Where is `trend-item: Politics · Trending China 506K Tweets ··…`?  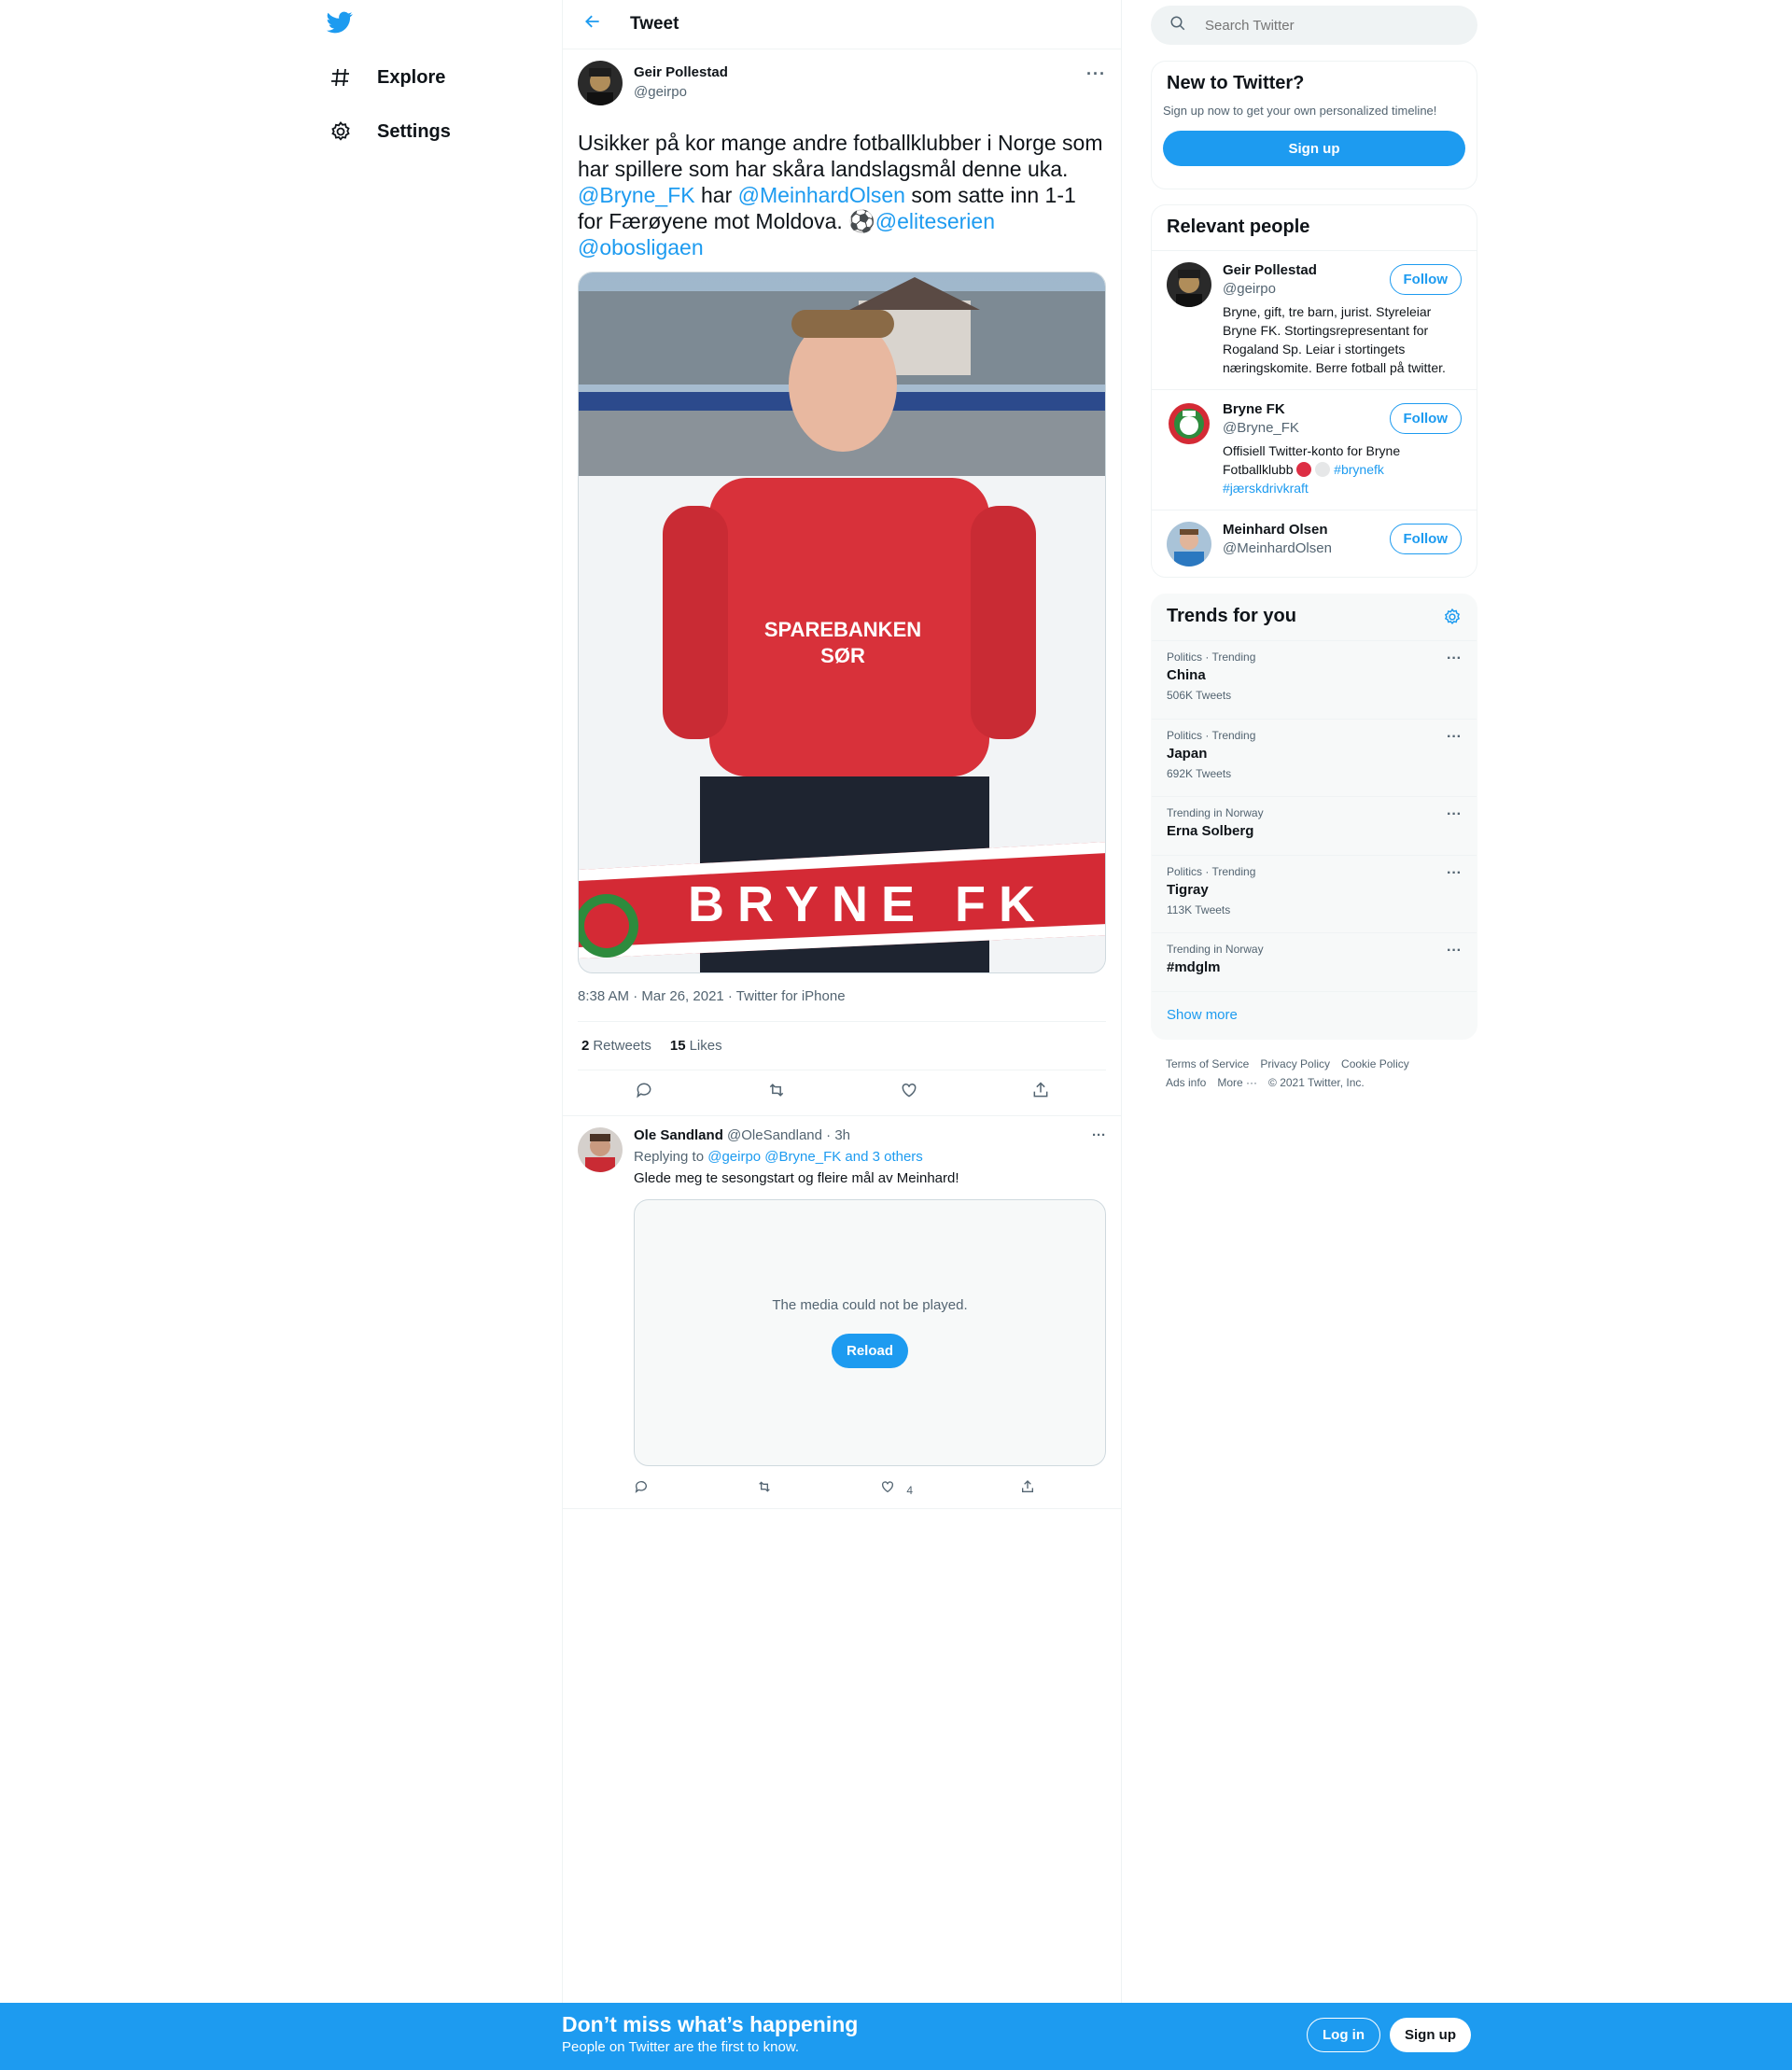
trend-item: Politics · Trending China 506K Tweets ··… is located at coordinates (1314, 680).